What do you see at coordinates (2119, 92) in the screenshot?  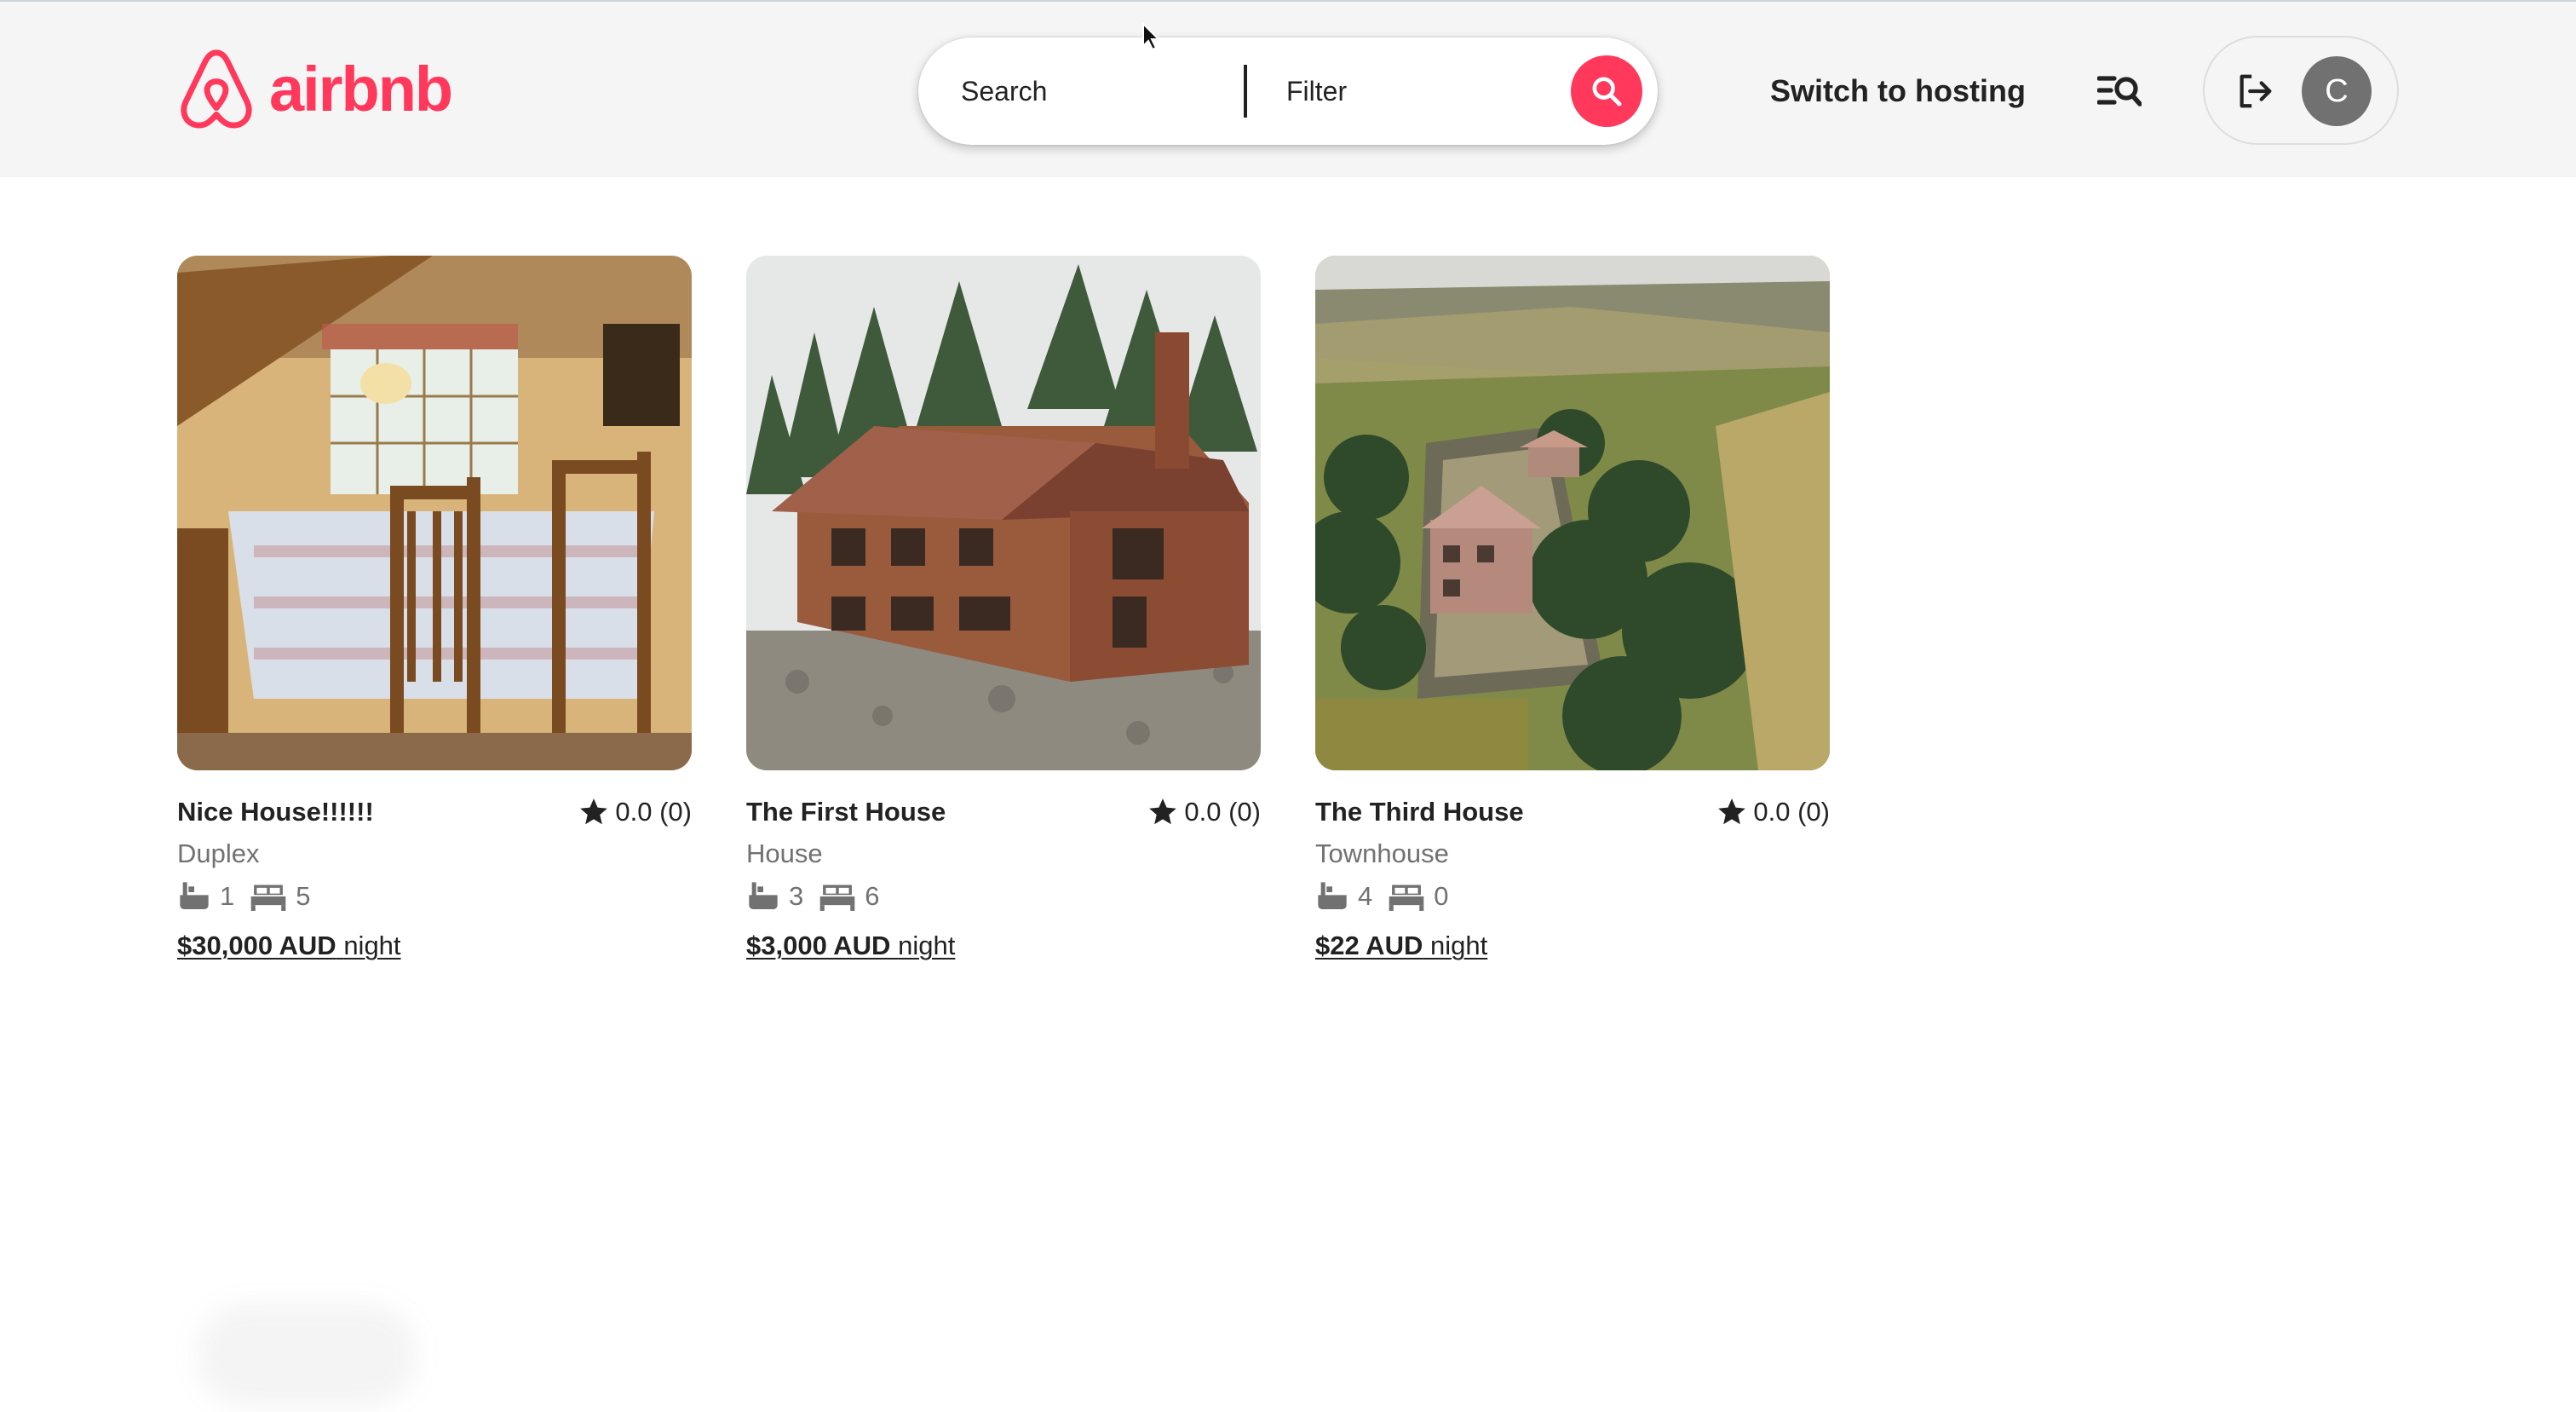 I see `list-search-icon` at bounding box center [2119, 92].